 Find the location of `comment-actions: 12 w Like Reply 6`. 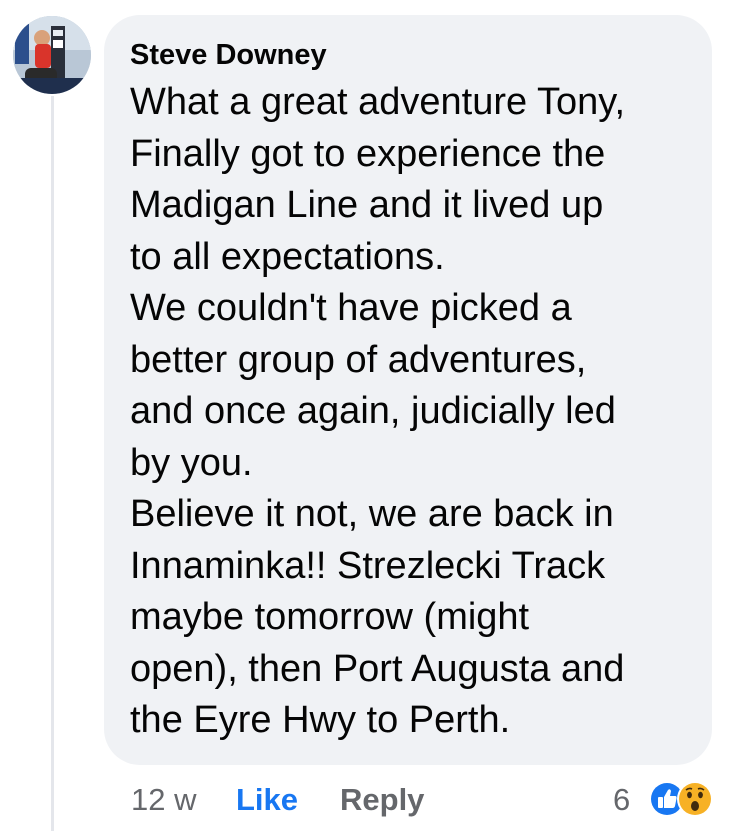

comment-actions: 12 w Like Reply 6 is located at coordinates (369, 801).